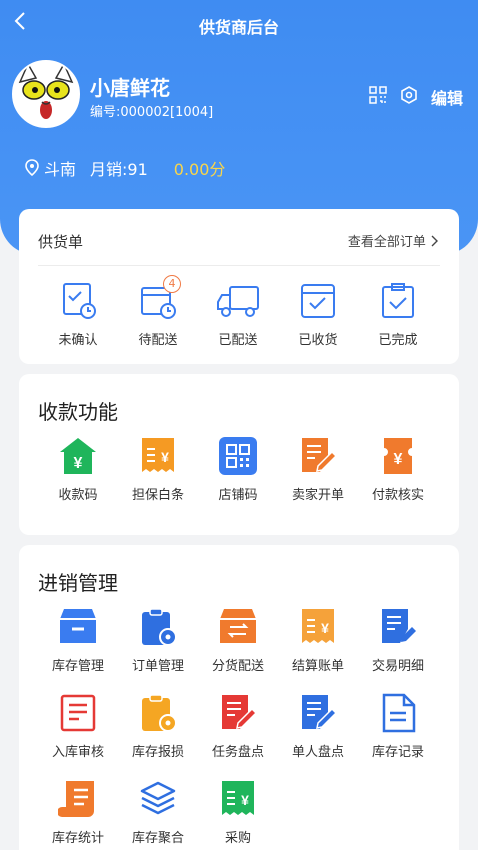 This screenshot has height=850, width=478. I want to click on item-label: 入库审核, so click(77, 752).